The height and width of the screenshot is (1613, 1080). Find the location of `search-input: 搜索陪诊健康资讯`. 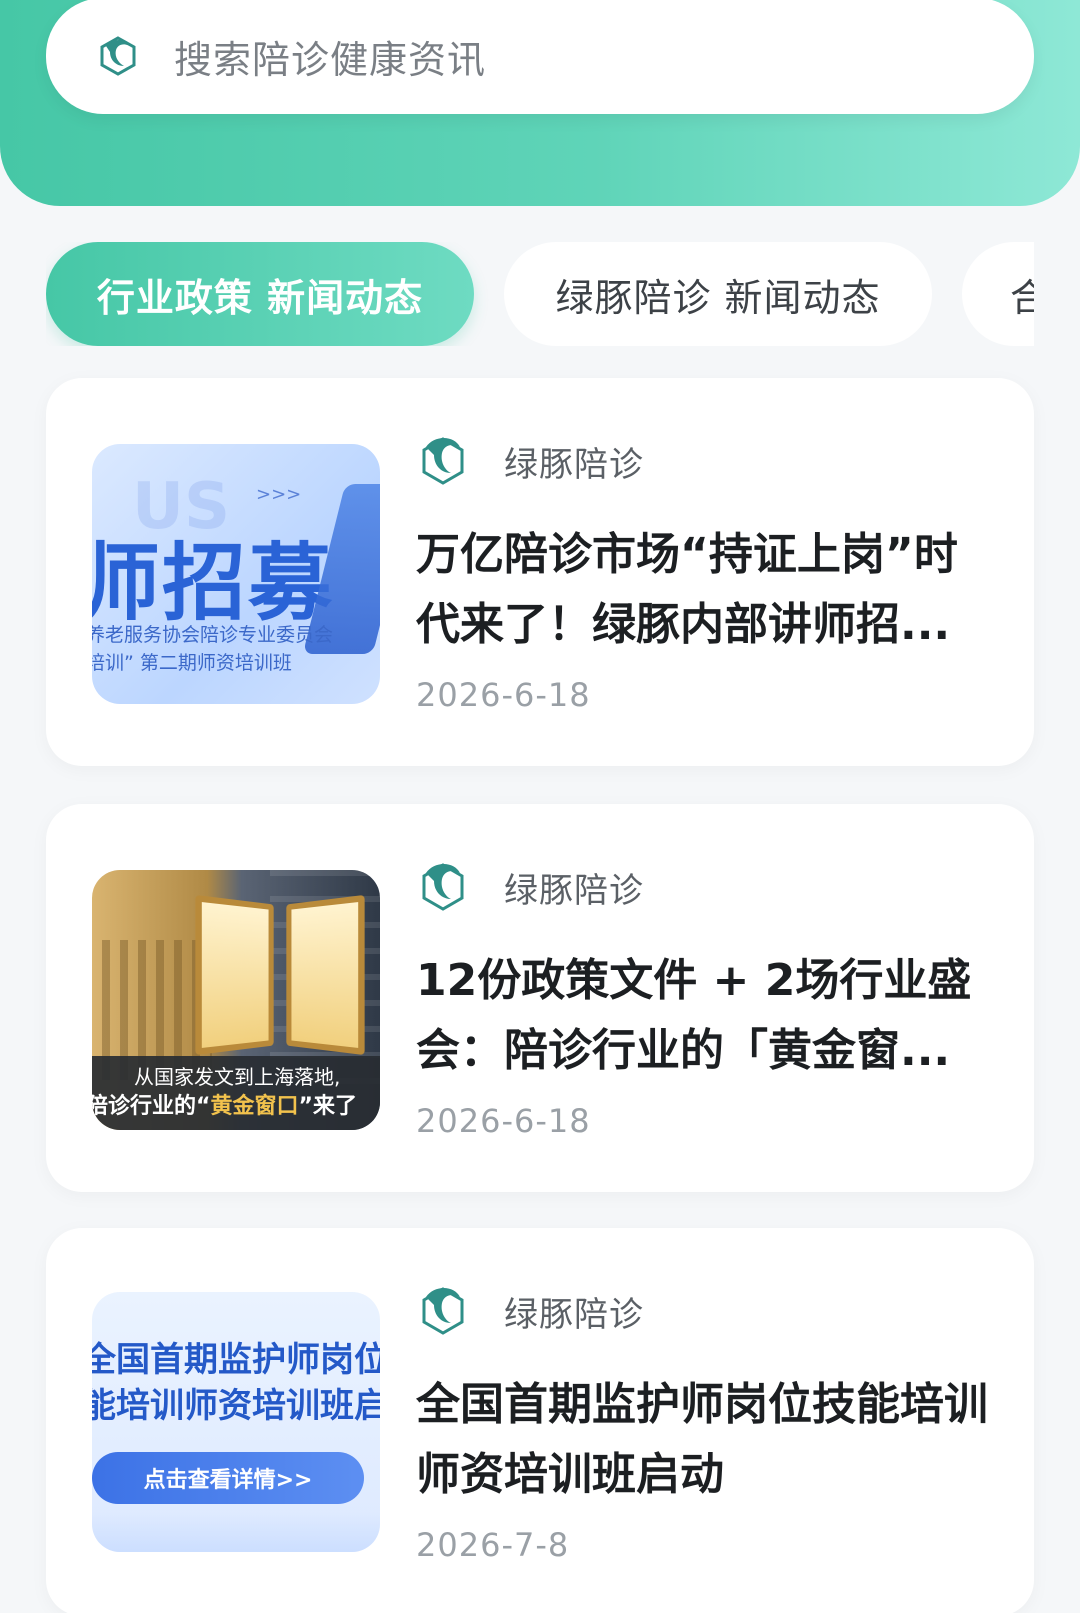

search-input: 搜索陪诊健康资讯 is located at coordinates (540, 57).